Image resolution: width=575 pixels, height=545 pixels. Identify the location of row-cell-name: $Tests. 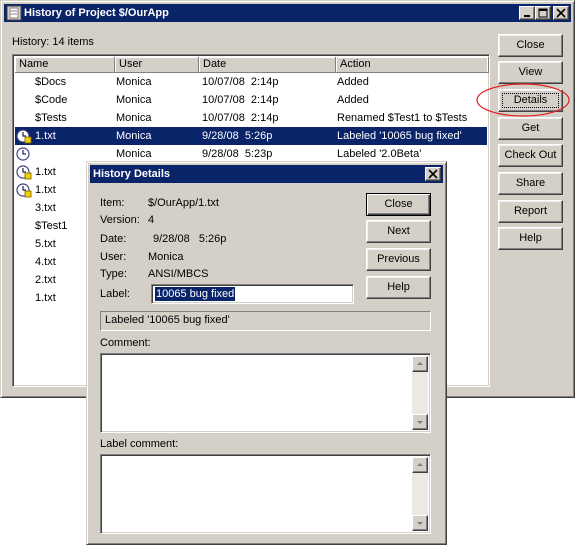
(51, 118).